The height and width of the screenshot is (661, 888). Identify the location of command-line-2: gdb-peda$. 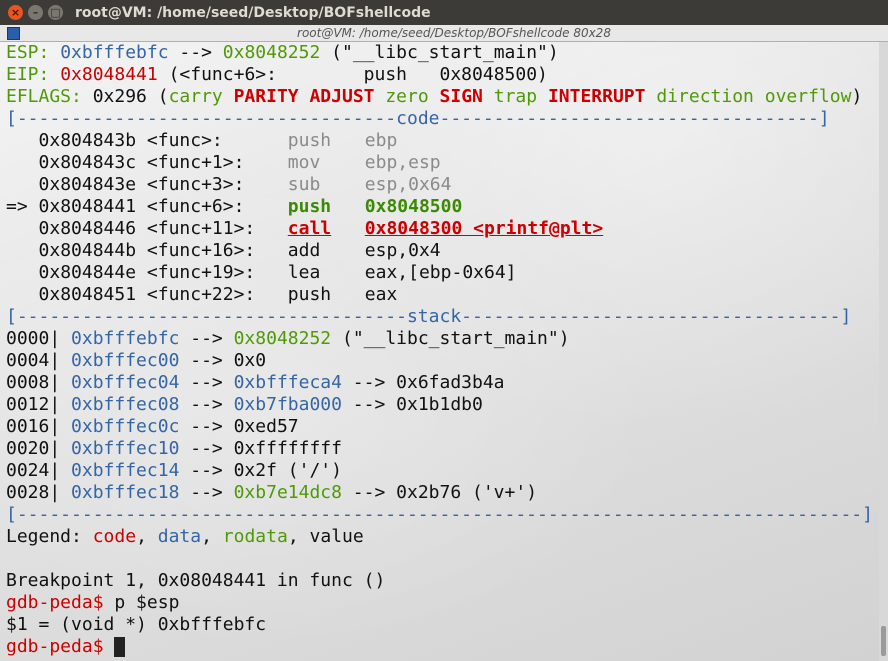
(439, 647).